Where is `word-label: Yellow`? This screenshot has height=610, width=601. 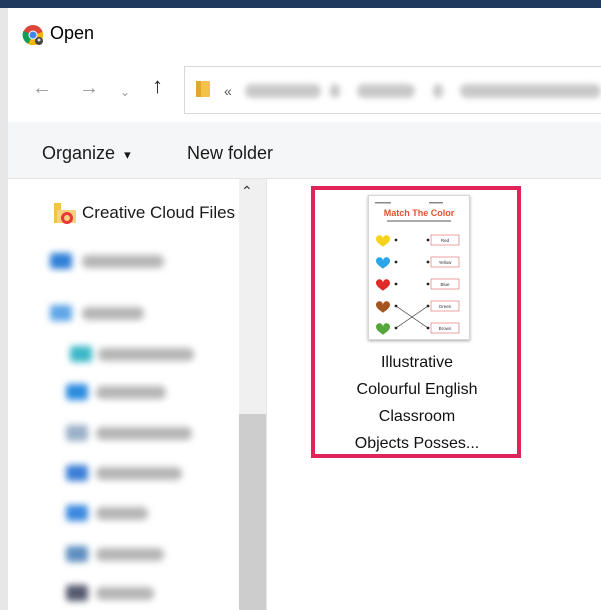
word-label: Yellow is located at coordinates (446, 262).